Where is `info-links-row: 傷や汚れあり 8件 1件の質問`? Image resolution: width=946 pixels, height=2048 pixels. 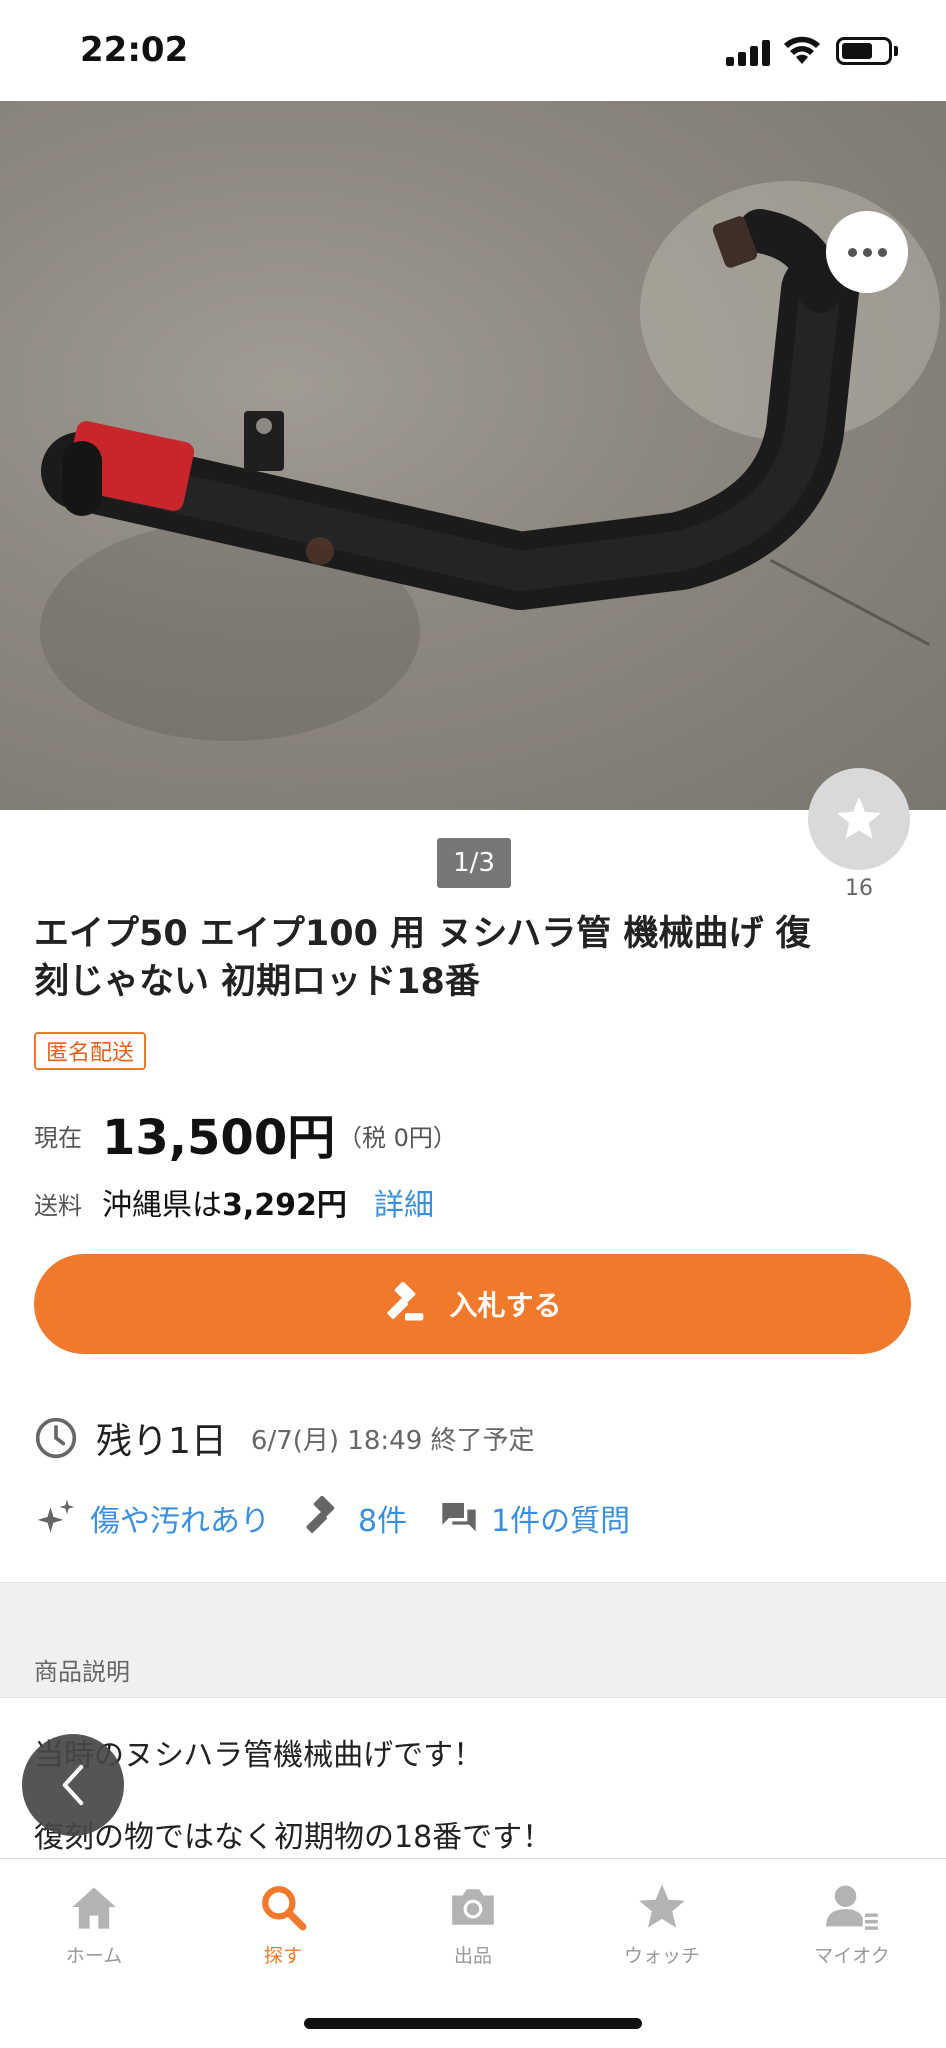
info-links-row: 傷や汚れあり 8件 1件の質問 is located at coordinates (332, 1518).